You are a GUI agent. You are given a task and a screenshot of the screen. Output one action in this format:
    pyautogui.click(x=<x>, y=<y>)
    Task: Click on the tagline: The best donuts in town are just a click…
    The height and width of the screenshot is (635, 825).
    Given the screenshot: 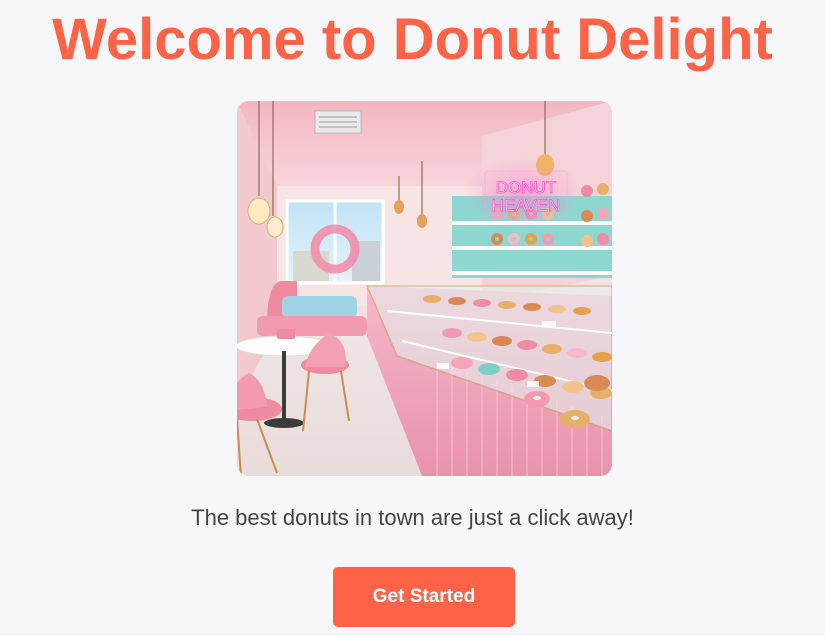 What is the action you would take?
    pyautogui.click(x=412, y=517)
    